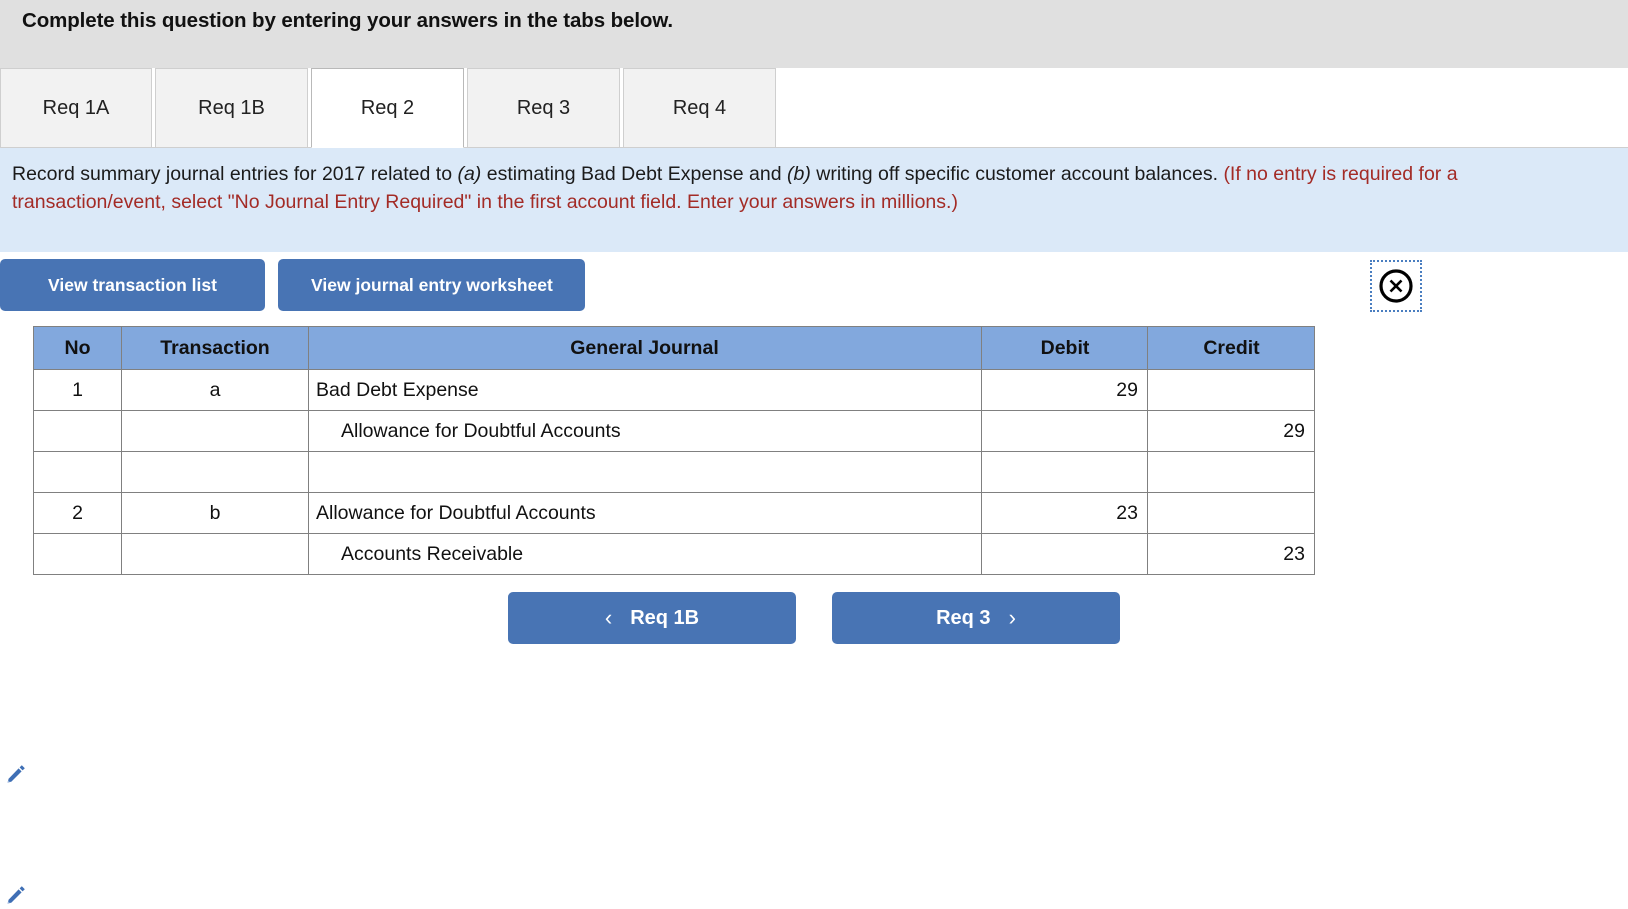  Describe the element at coordinates (645, 554) in the screenshot. I see `cell-account: Accounts Receivable` at that location.